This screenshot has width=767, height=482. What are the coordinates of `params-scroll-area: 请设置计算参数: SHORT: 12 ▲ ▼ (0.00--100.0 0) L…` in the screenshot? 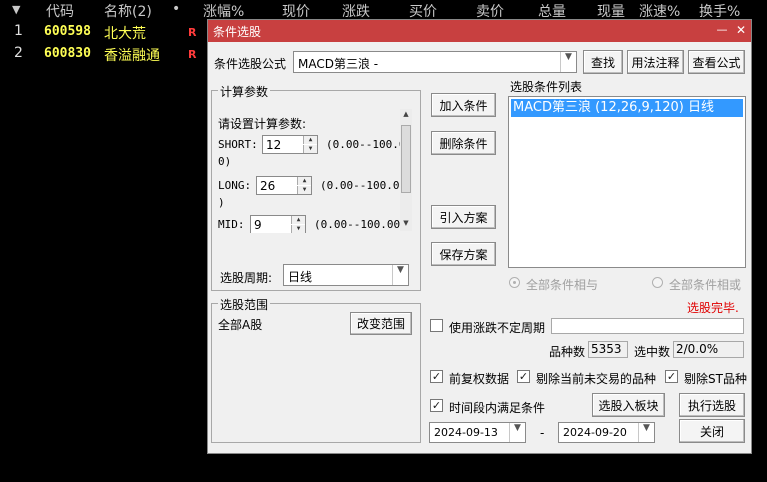 It's located at (314, 170).